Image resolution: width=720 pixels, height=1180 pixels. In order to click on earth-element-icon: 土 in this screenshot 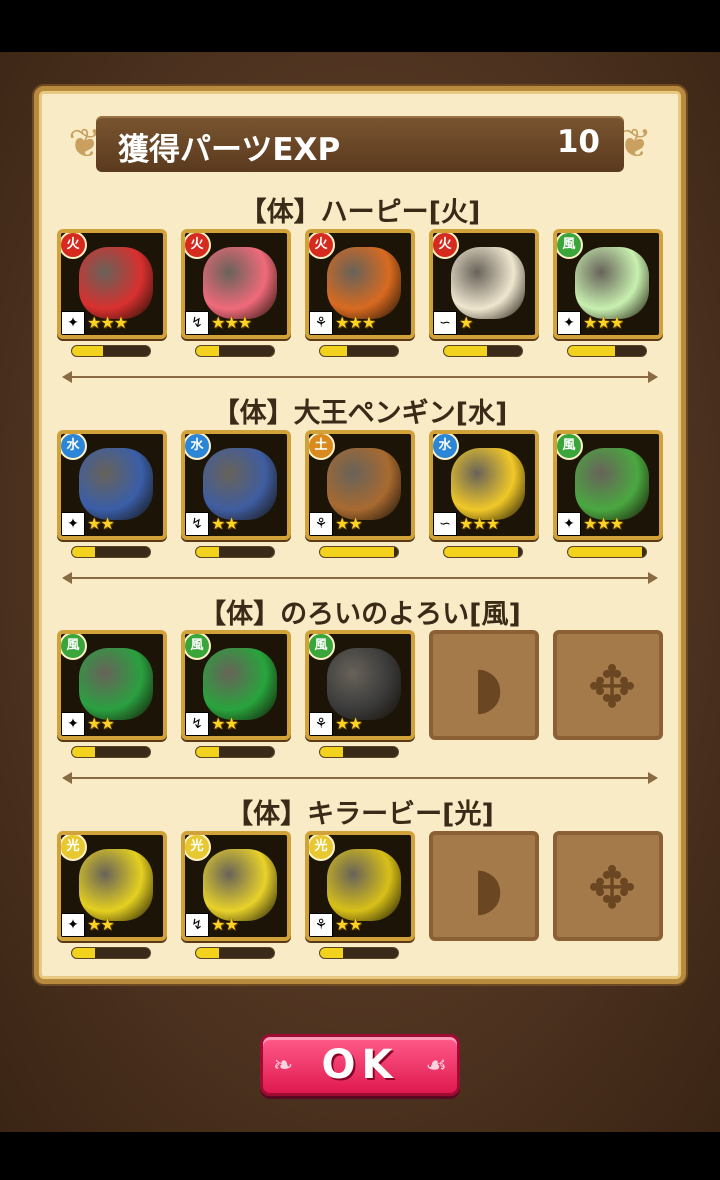, I will do `click(322, 447)`.